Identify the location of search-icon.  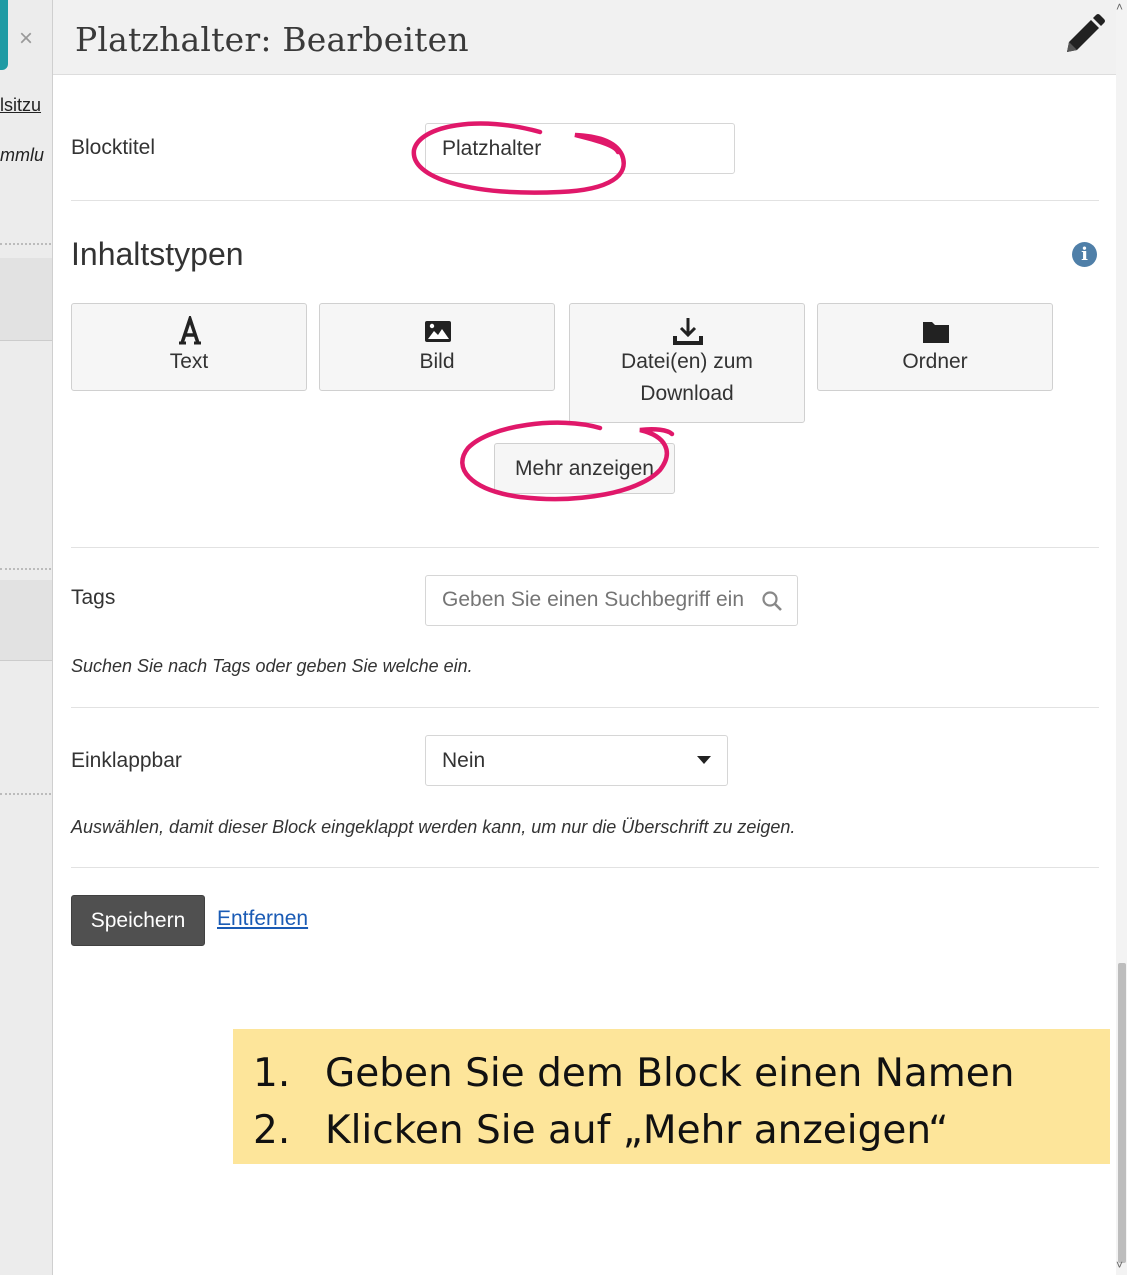
(772, 601).